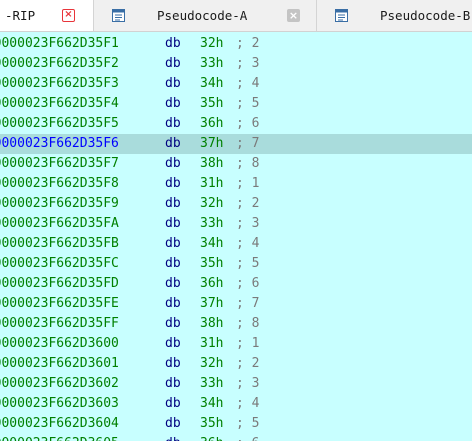  What do you see at coordinates (248, 403) in the screenshot?
I see `comment-text: ; 4` at bounding box center [248, 403].